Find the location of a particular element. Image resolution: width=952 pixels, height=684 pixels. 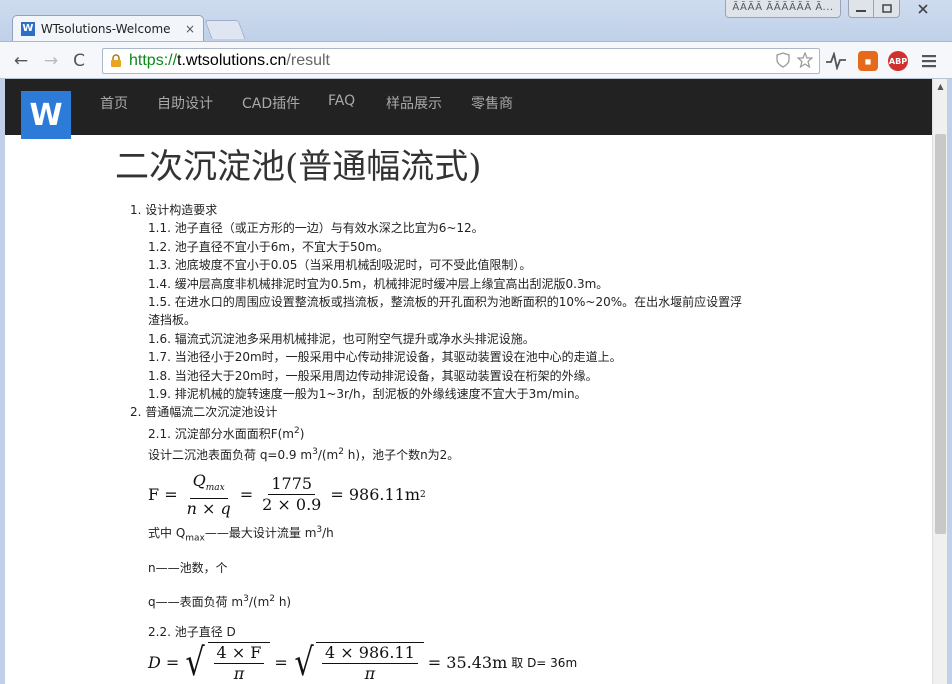

reload-icon: C is located at coordinates (79, 61).